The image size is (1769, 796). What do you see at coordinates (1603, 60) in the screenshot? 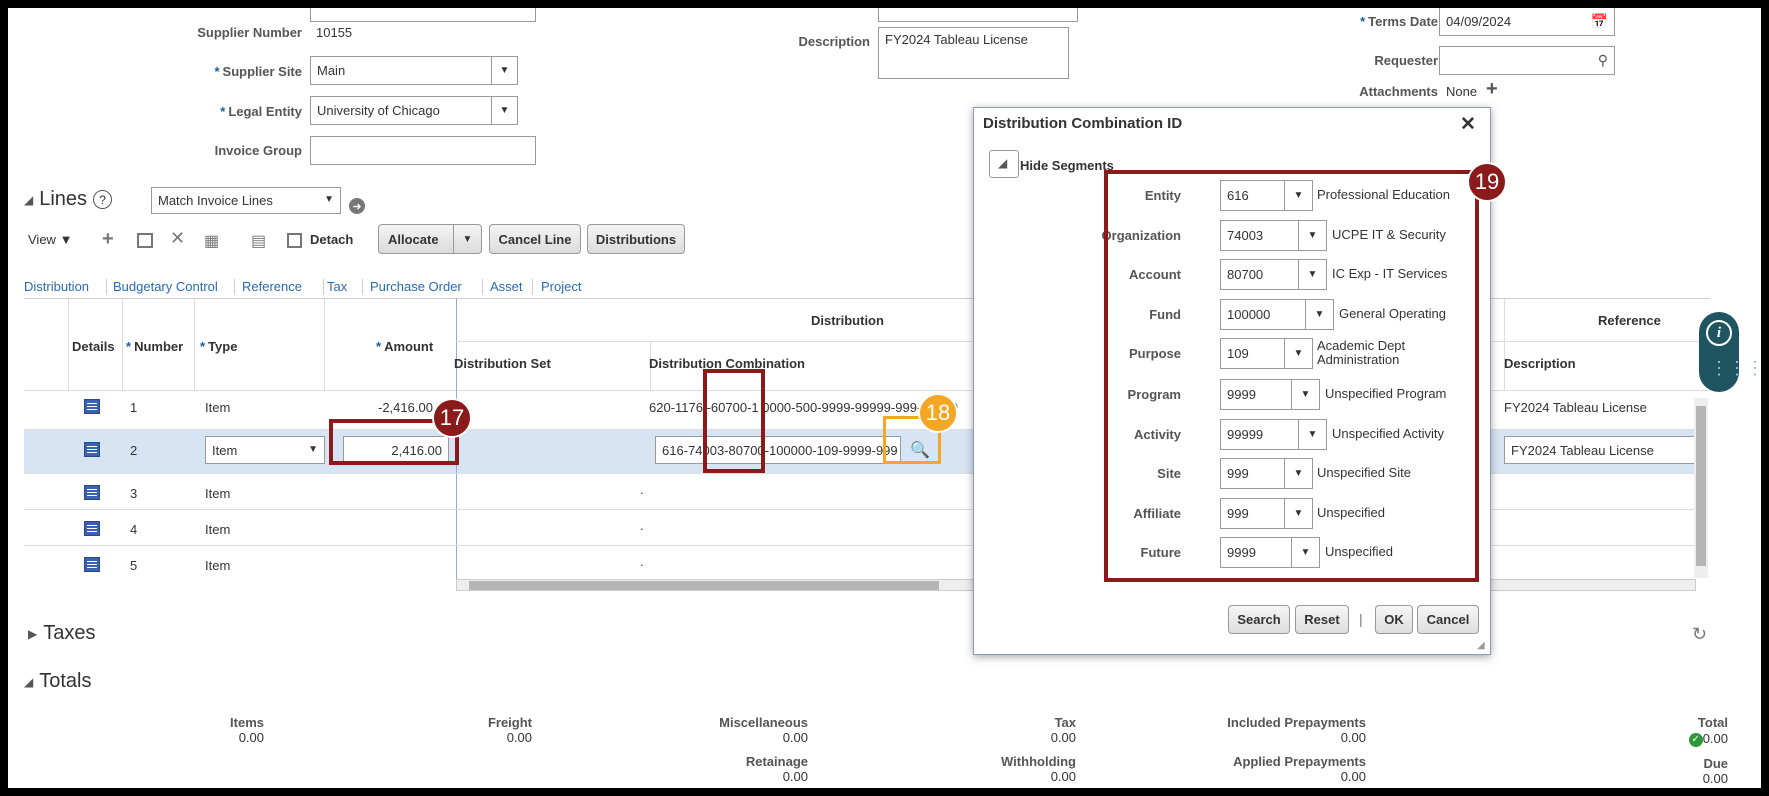
I see `search-icon: ⚲` at bounding box center [1603, 60].